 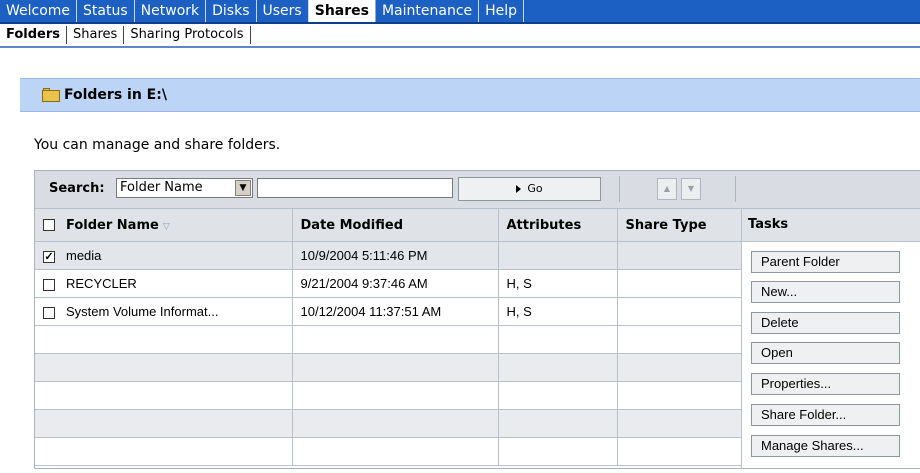 What do you see at coordinates (355, 188) in the screenshot?
I see `search-input` at bounding box center [355, 188].